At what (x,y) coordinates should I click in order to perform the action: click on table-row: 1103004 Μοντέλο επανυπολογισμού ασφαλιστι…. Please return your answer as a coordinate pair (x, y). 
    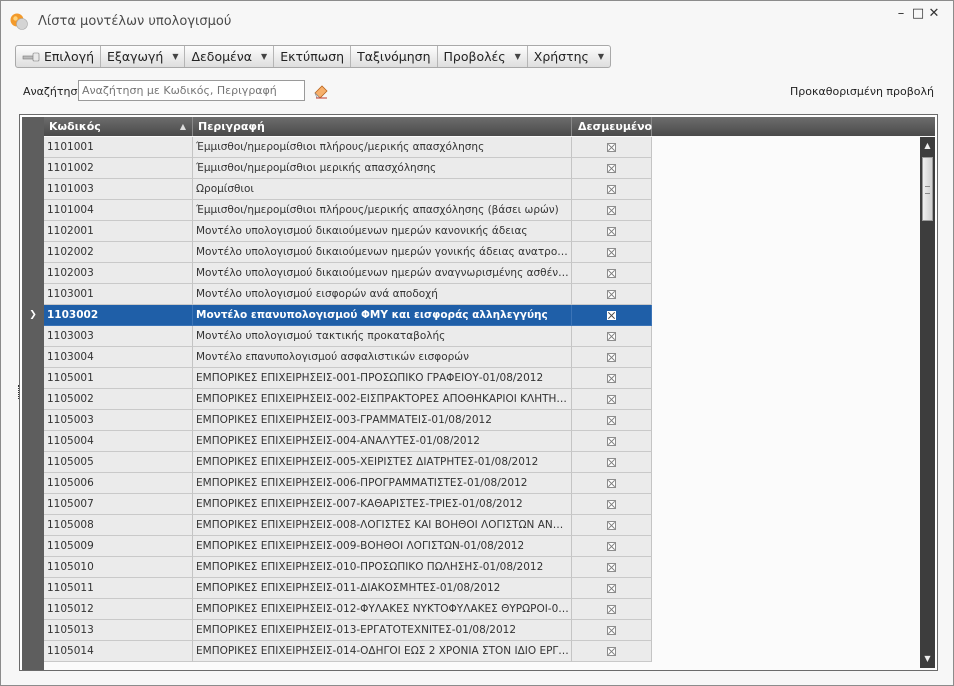
    Looking at the image, I should click on (347, 357).